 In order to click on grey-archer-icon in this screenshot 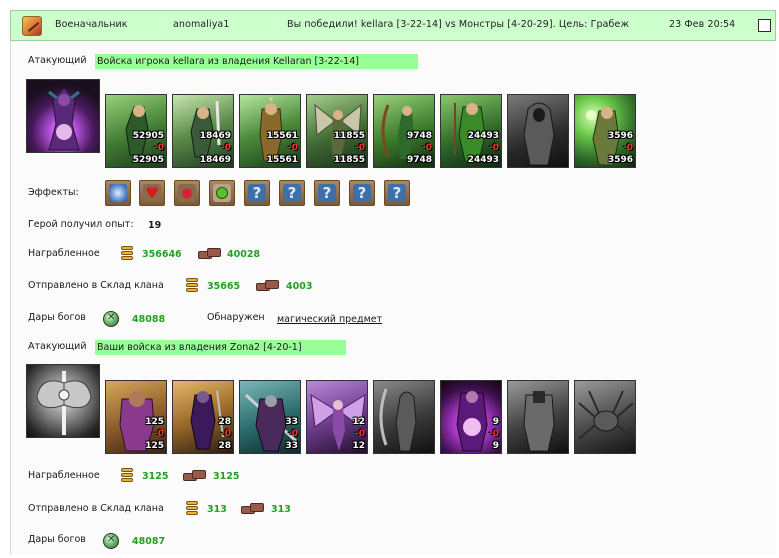, I will do `click(398, 420)`.